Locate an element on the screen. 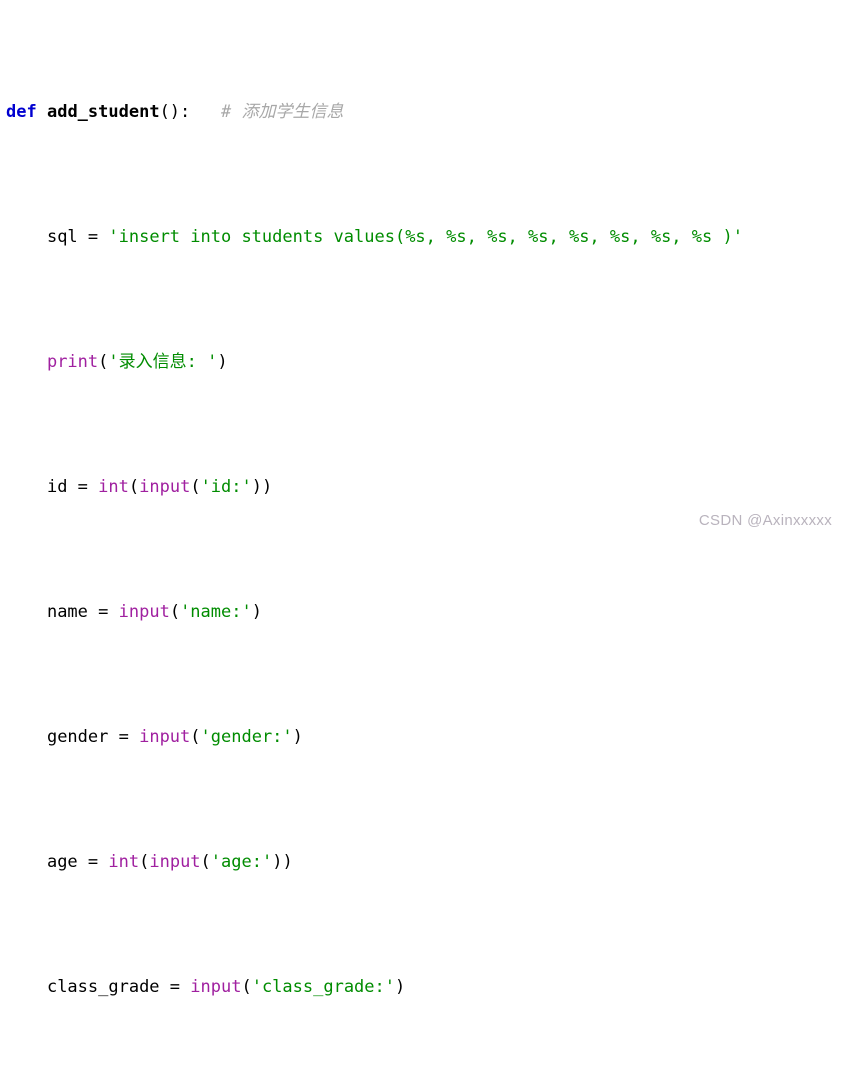 This screenshot has height=1078, width=846. code-line: print('录入信息: ') is located at coordinates (423, 362).